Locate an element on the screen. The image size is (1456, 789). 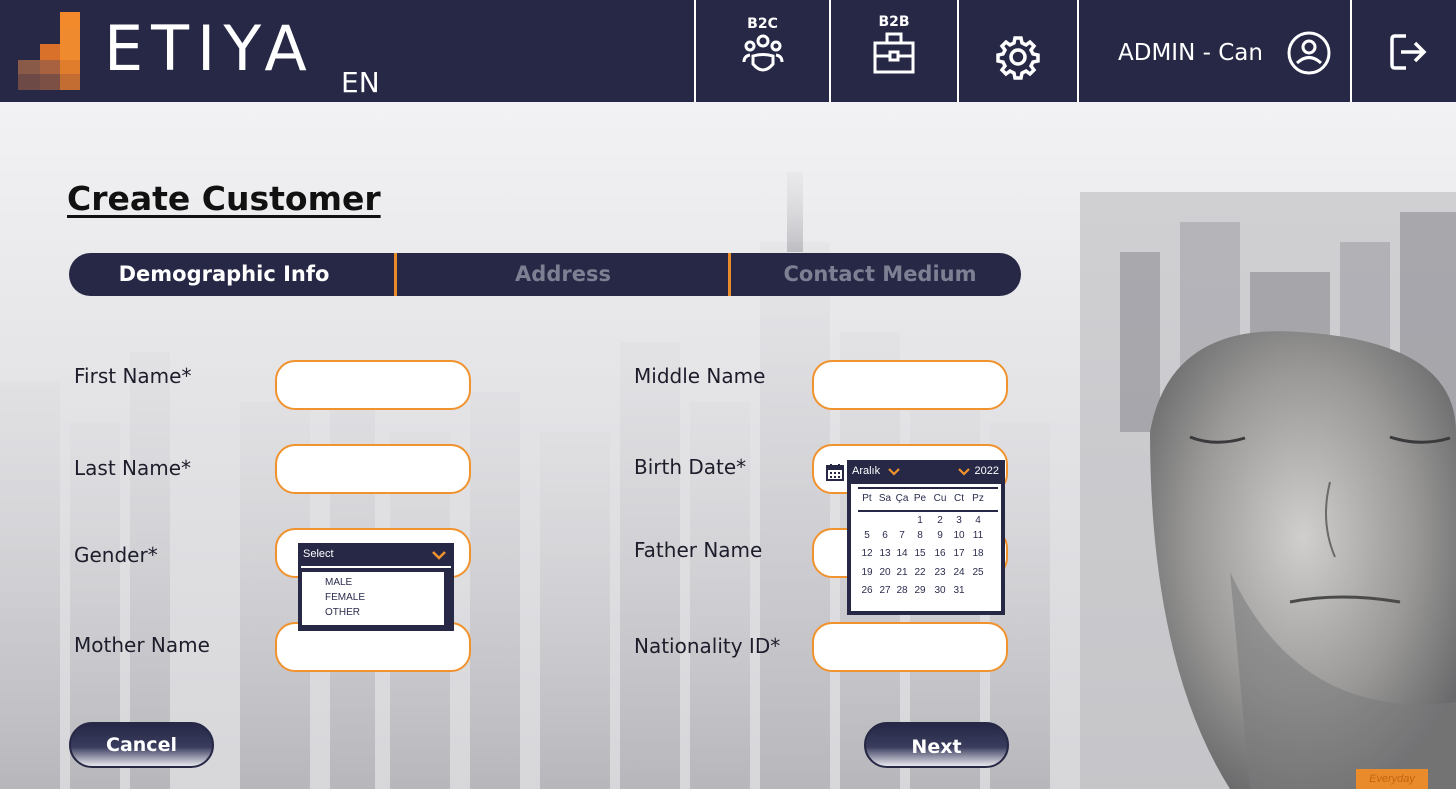
settings-button is located at coordinates (1018, 51).